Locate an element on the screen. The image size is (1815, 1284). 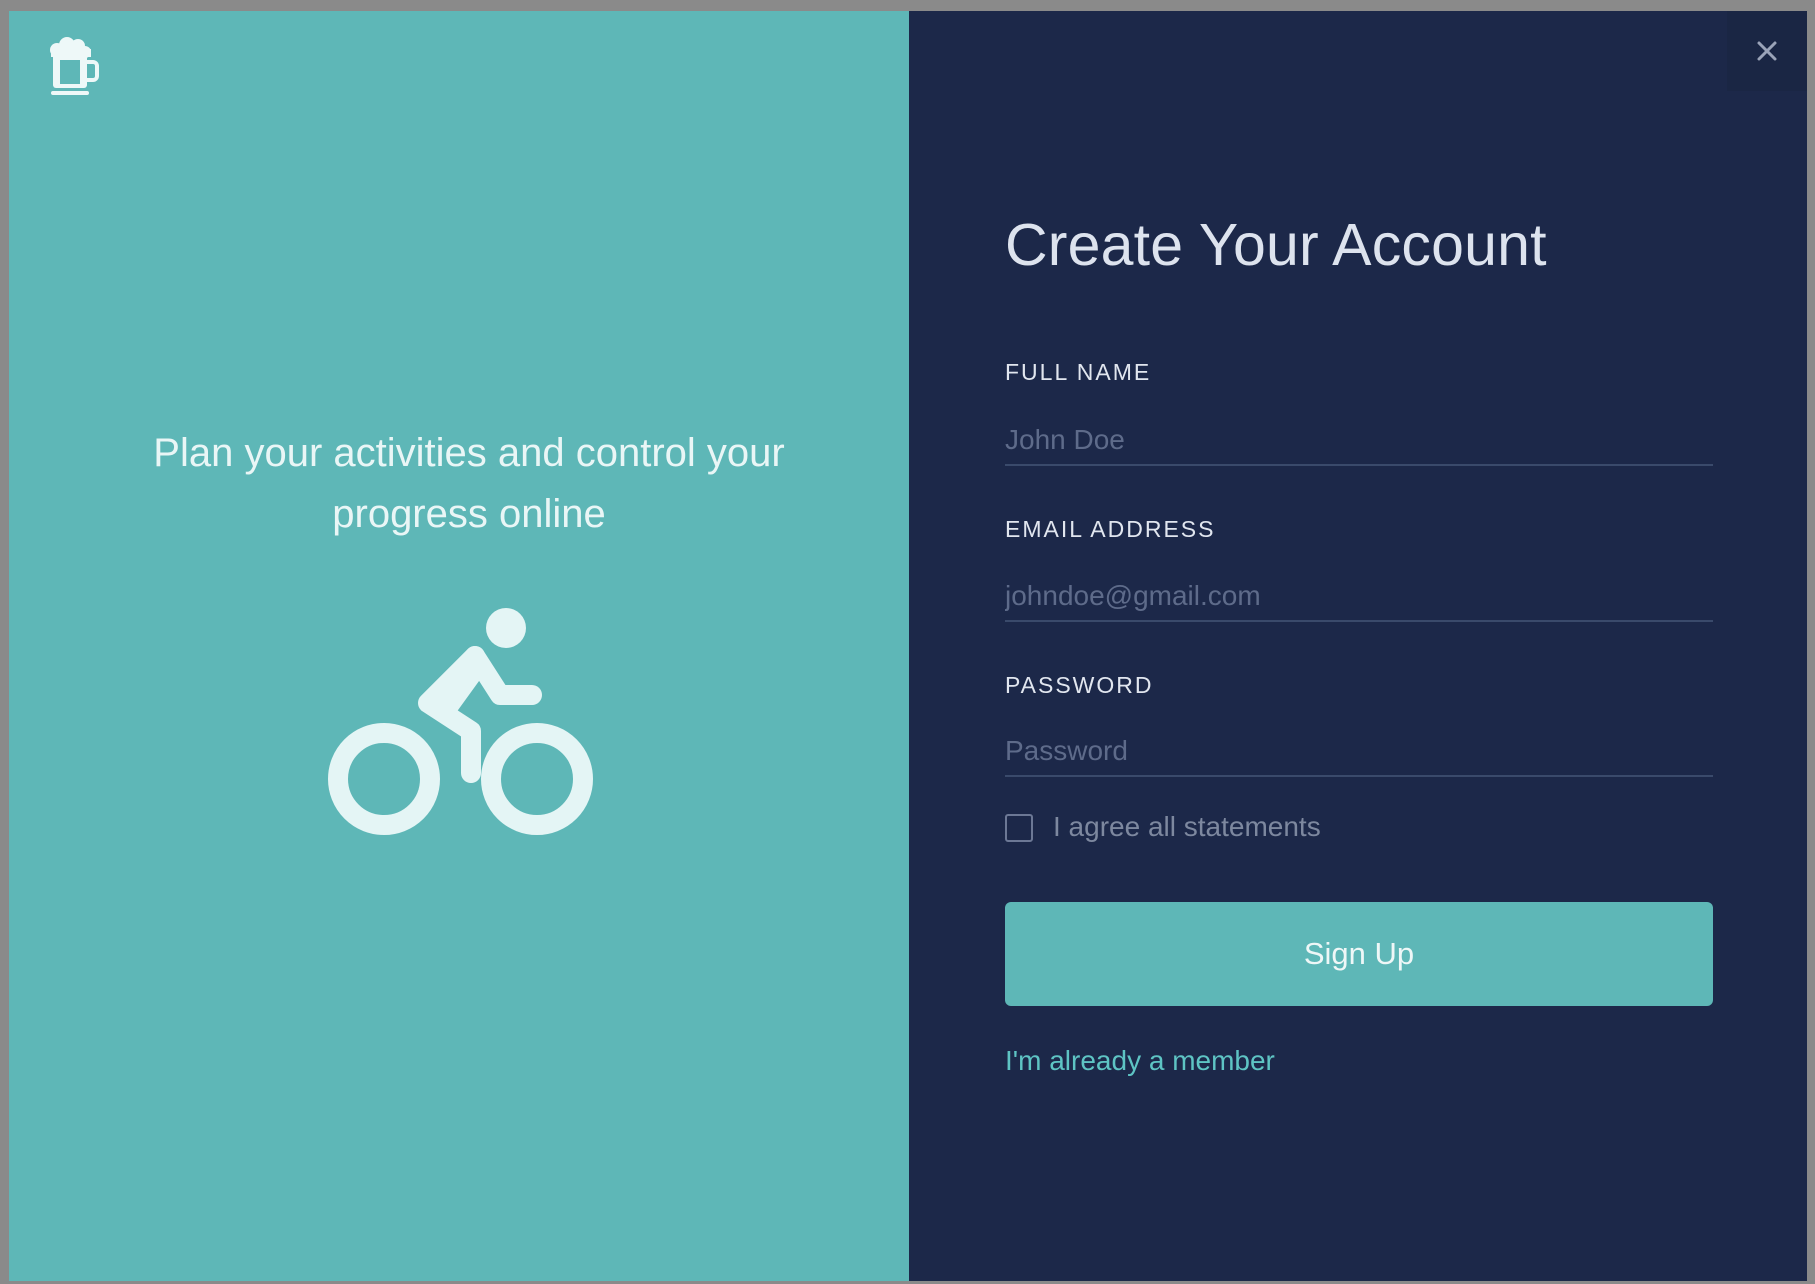
full-name-label: FULL NAME is located at coordinates (1078, 372).